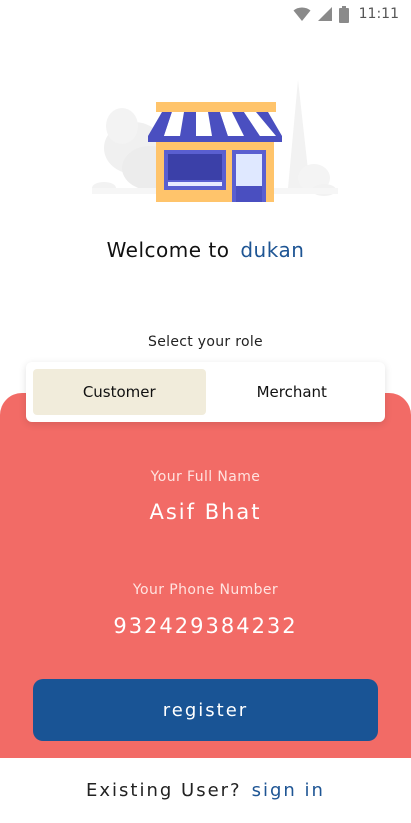 The width and height of the screenshot is (411, 823). I want to click on welcome-prefix: Welcome to, so click(168, 250).